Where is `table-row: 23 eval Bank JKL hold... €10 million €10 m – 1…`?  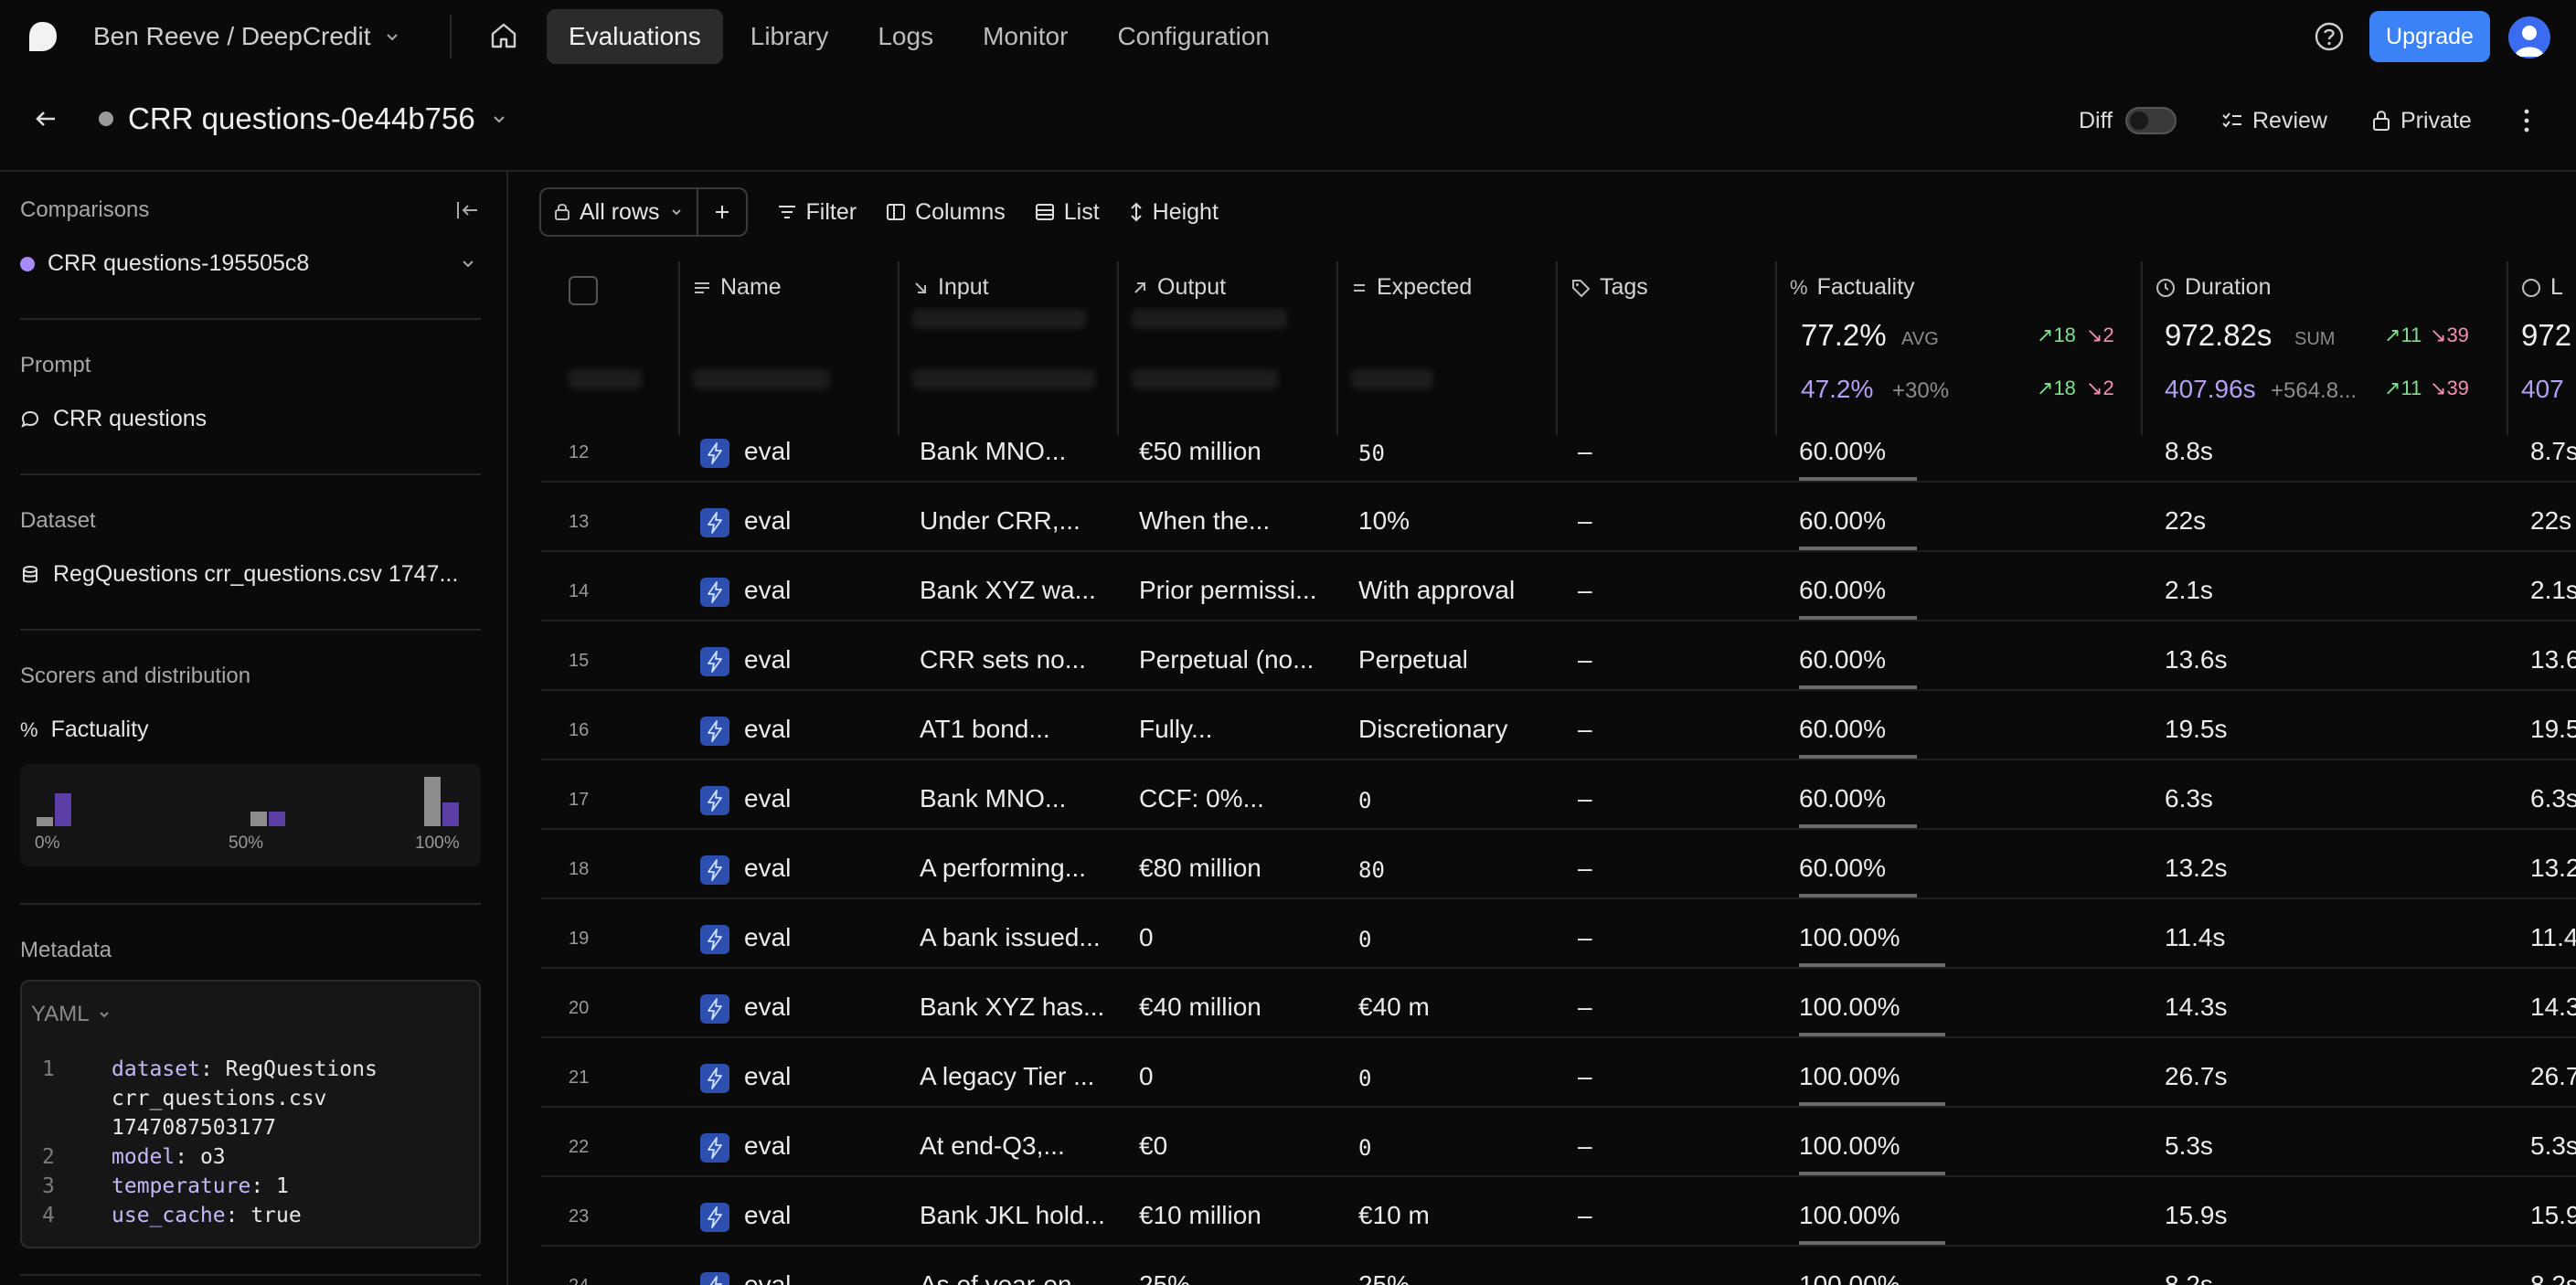 table-row: 23 eval Bank JKL hold... €10 million €10 m – 1… is located at coordinates (1558, 1212).